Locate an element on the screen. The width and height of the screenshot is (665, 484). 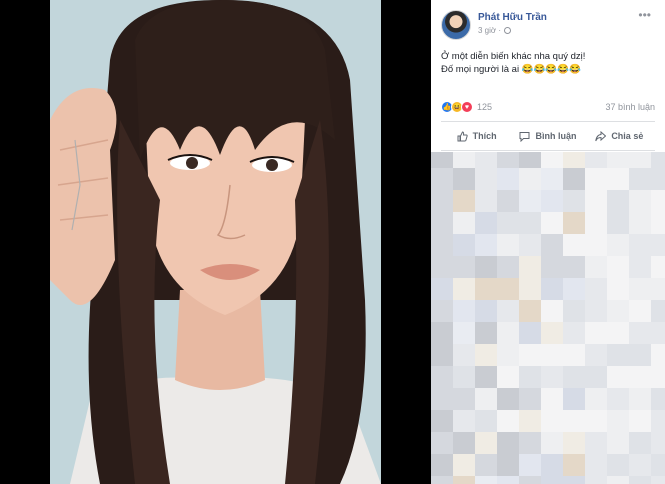
speech-bubble-icon is located at coordinates (524, 136).